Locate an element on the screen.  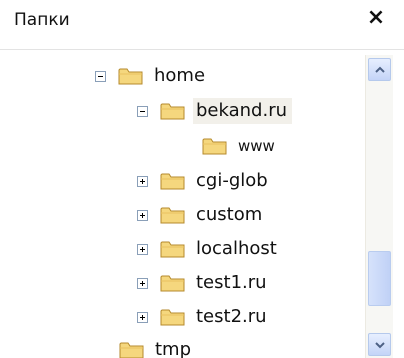
tree-node-label: custom is located at coordinates (229, 214).